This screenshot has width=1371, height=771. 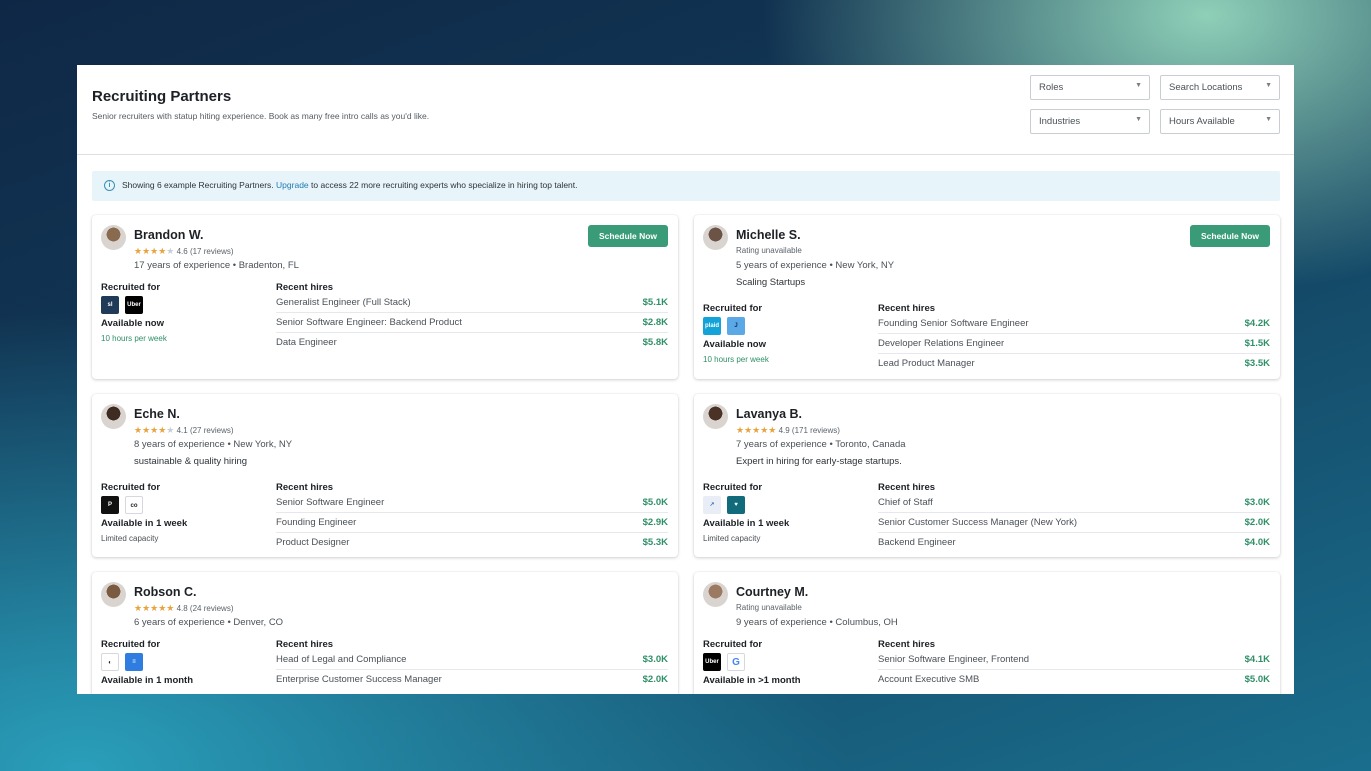 I want to click on docs-logo: ≡, so click(x=134, y=662).